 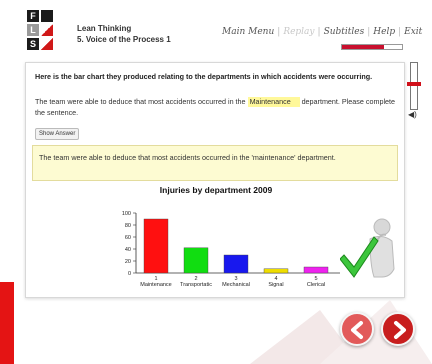 I want to click on replay-link: Replay, so click(x=299, y=32).